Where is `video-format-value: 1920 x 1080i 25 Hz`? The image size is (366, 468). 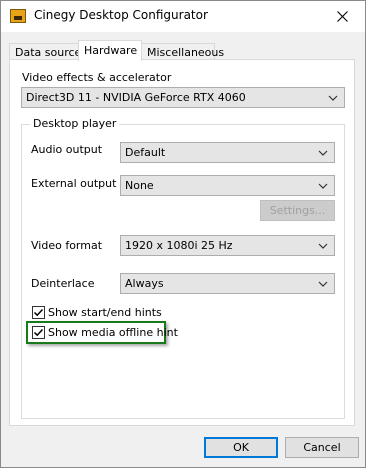 video-format-value: 1920 x 1080i 25 Hz is located at coordinates (179, 245).